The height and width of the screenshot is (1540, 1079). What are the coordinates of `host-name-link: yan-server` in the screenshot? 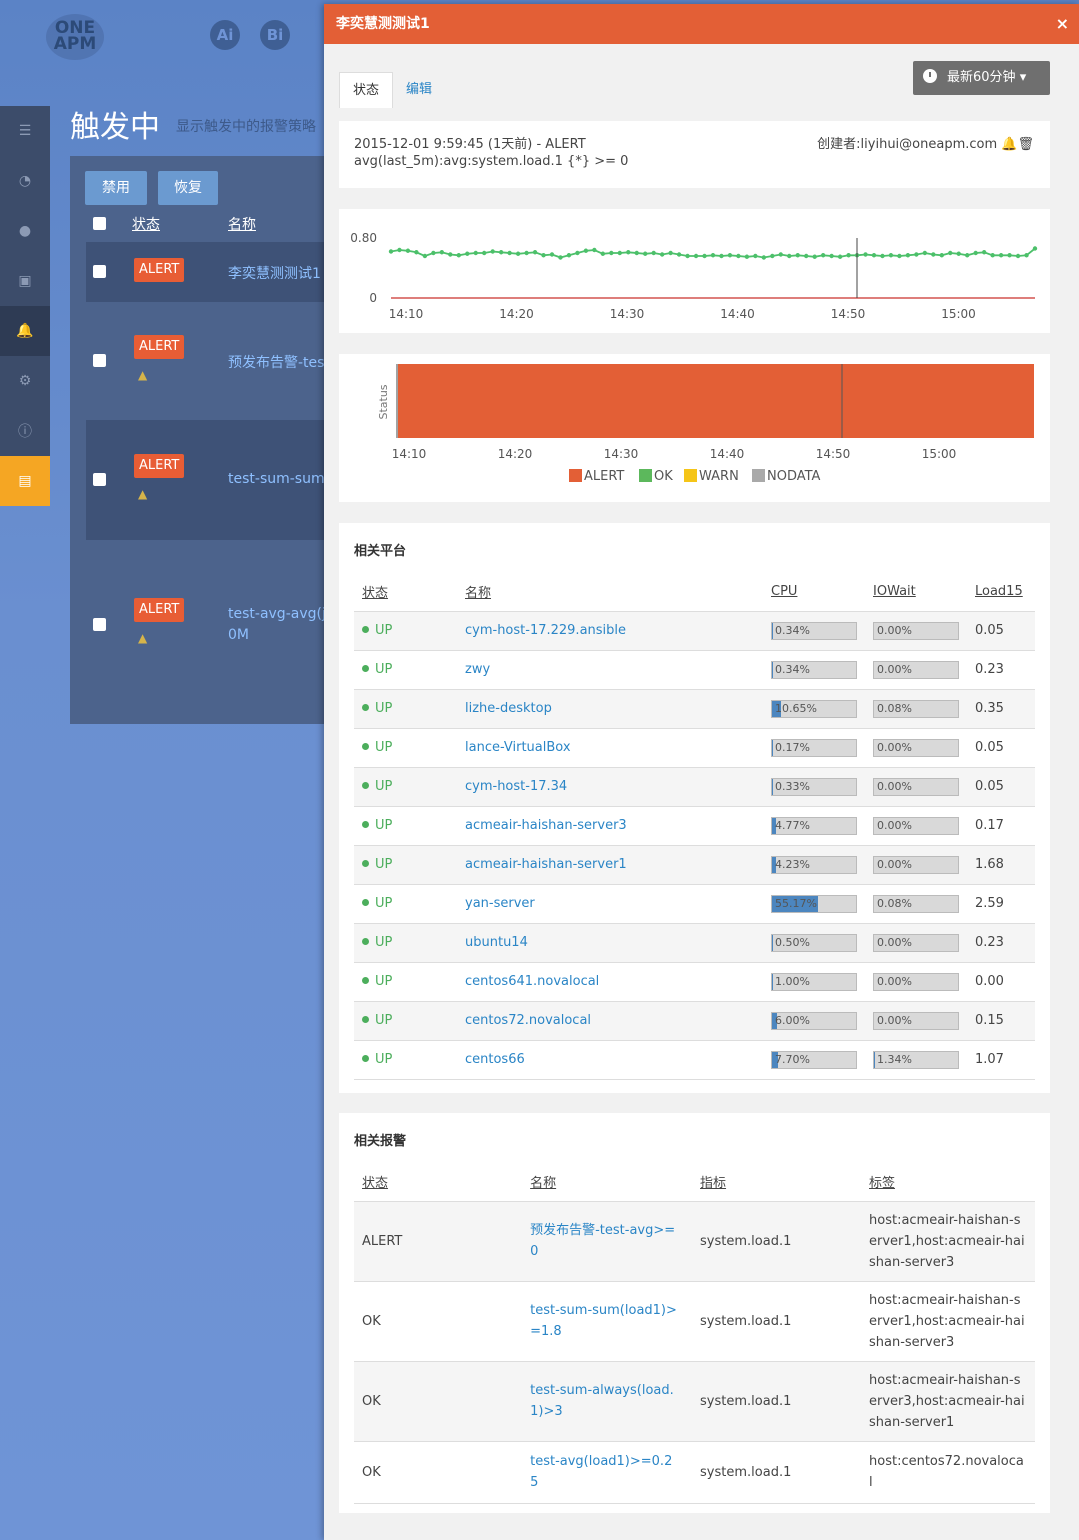 It's located at (500, 903).